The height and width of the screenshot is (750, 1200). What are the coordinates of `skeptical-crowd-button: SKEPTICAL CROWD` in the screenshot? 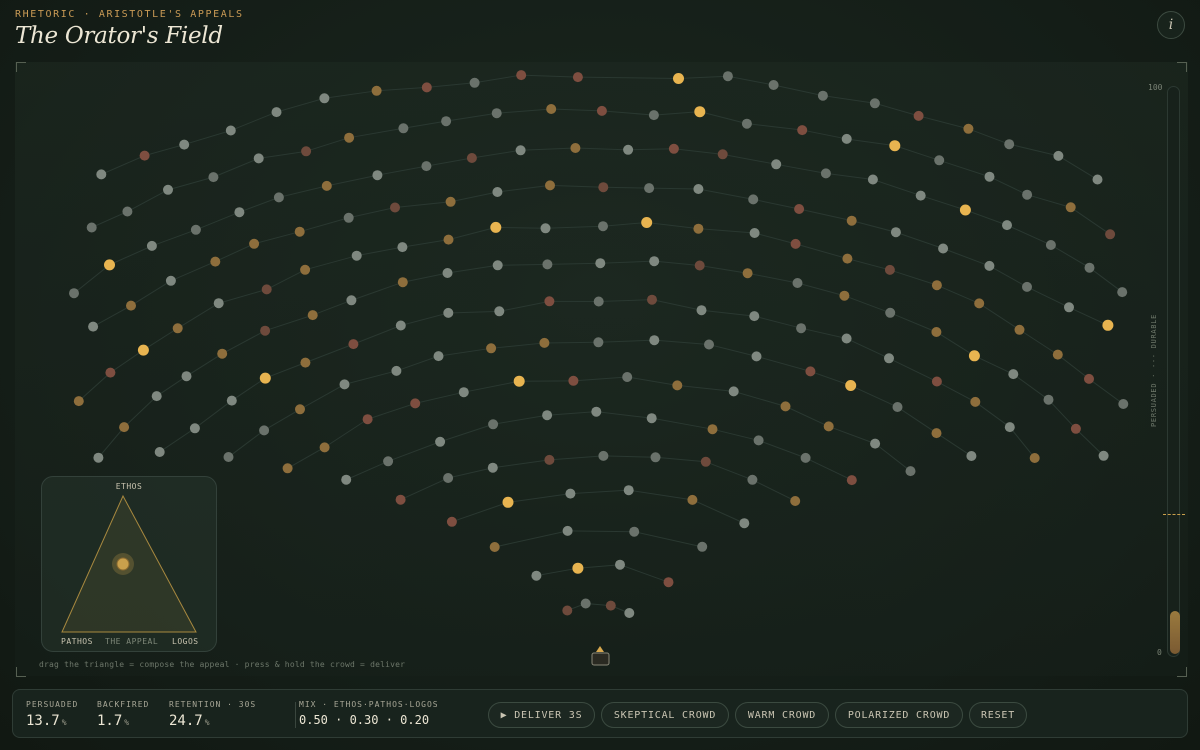 It's located at (665, 715).